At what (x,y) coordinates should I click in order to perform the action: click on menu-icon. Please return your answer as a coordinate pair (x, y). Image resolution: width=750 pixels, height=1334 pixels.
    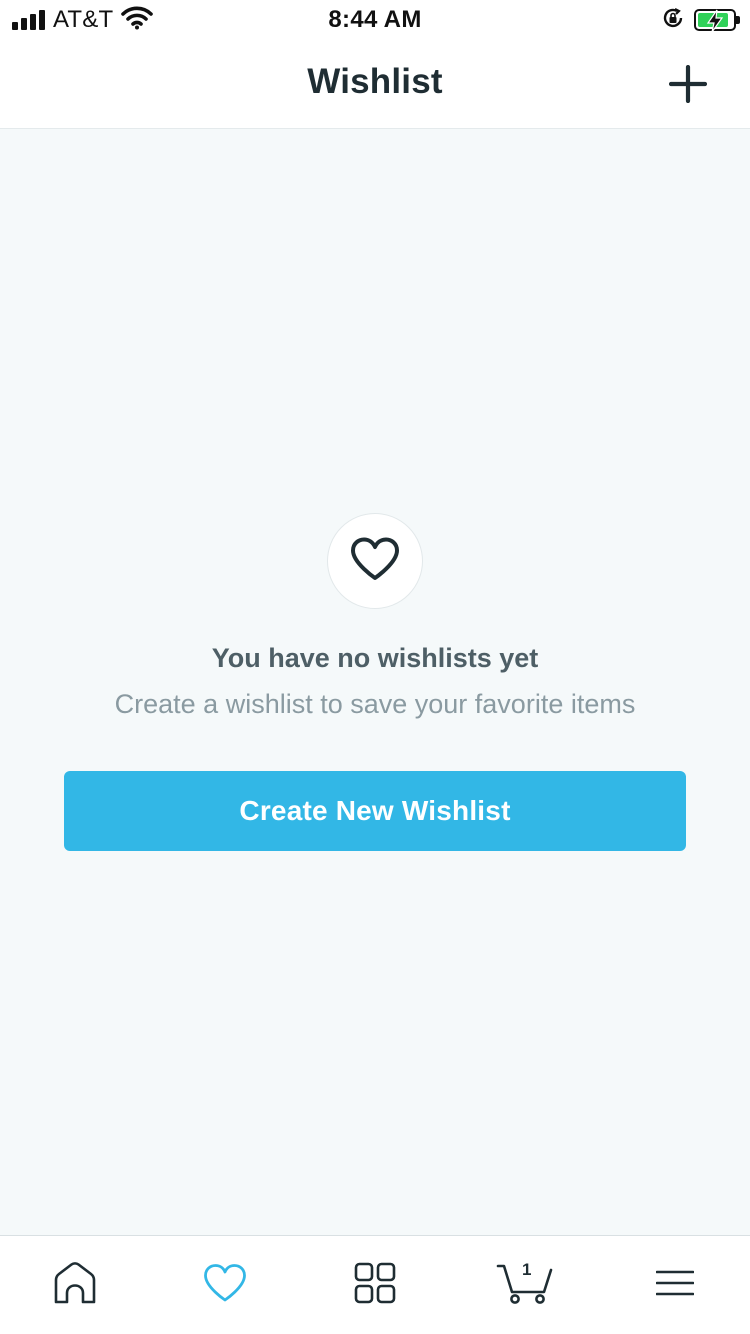
    Looking at the image, I should click on (675, 1285).